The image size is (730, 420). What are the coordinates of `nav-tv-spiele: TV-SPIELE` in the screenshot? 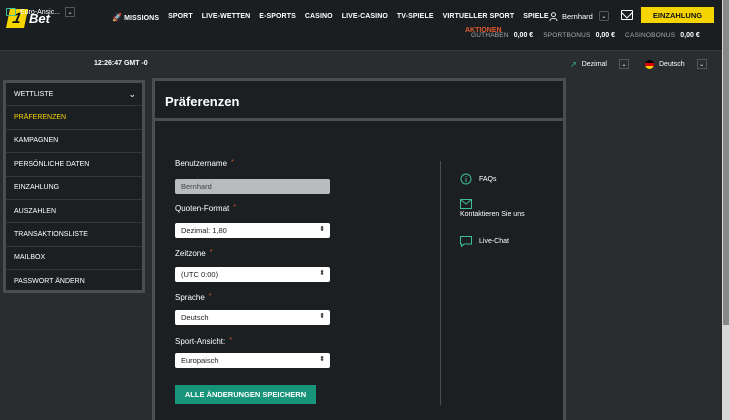 It's located at (415, 17).